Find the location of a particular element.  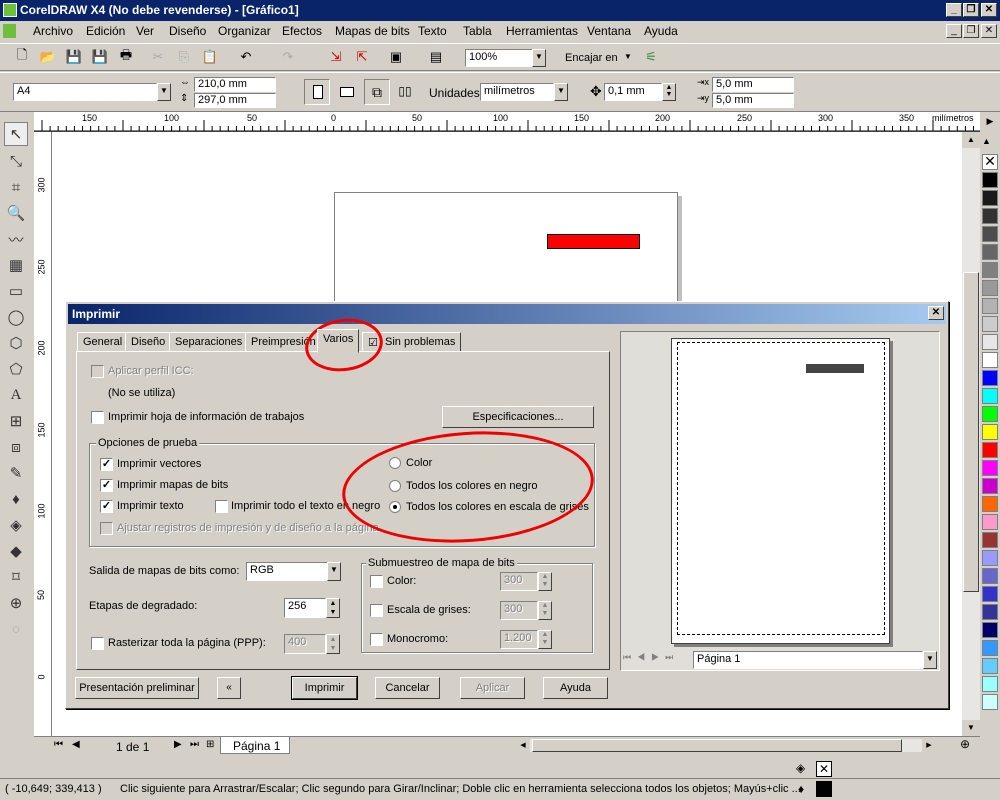

fit-marks-checkbox is located at coordinates (106, 528).